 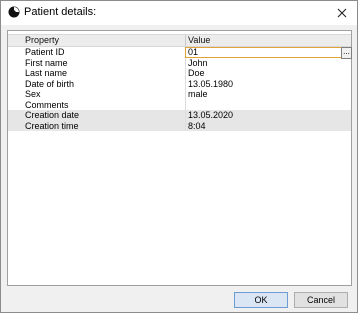 I want to click on property-value: 01, so click(x=193, y=52).